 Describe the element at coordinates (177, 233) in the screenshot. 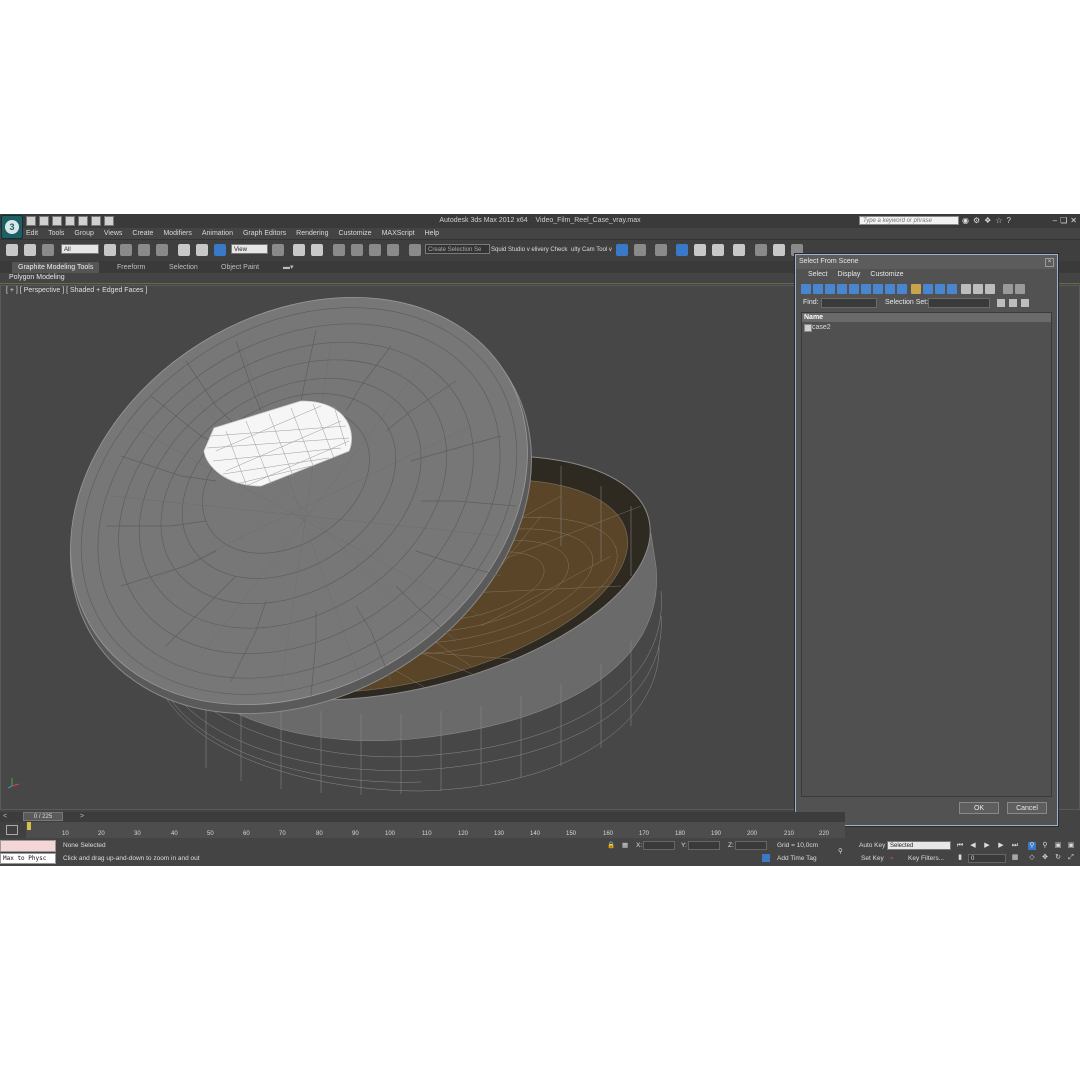

I see `menu-modifiers: Modifiers` at that location.